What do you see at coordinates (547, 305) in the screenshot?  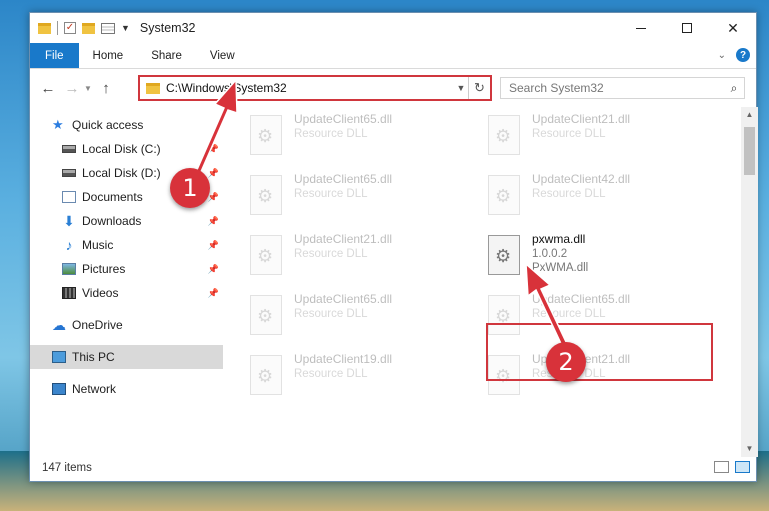 I see `arrow-to-file` at bounding box center [547, 305].